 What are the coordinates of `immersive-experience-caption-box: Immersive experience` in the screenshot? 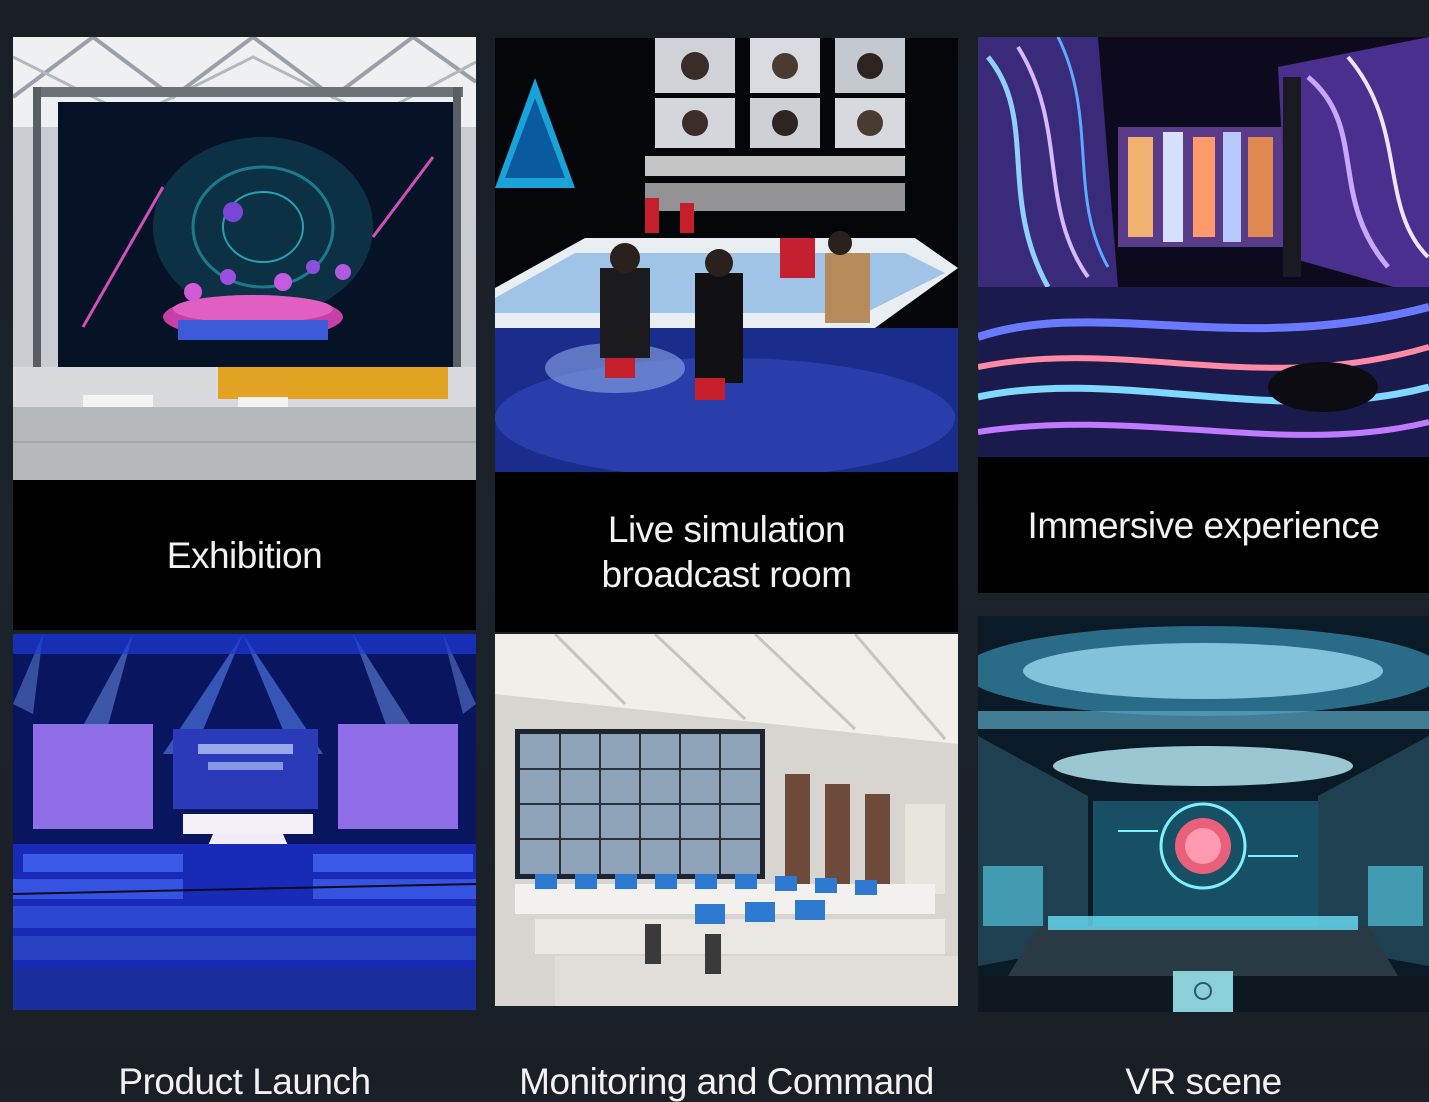 It's located at (1203, 525).